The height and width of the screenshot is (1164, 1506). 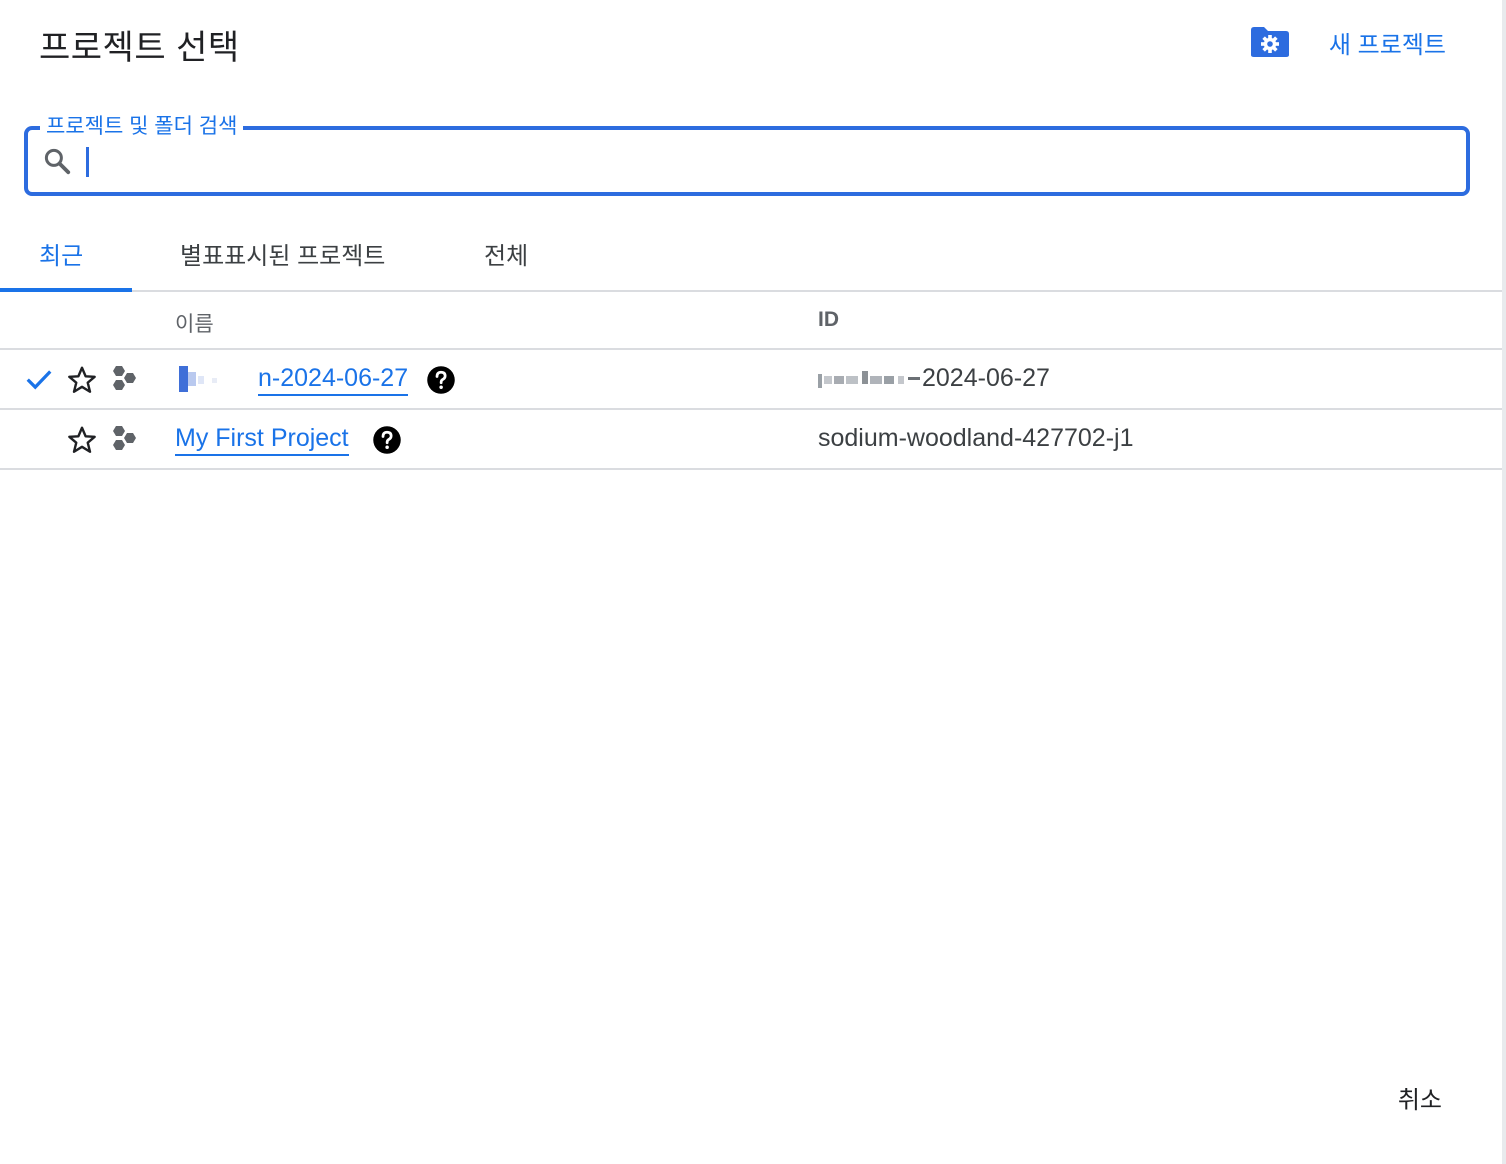 I want to click on project-id: 2024-06-27, so click(x=934, y=378).